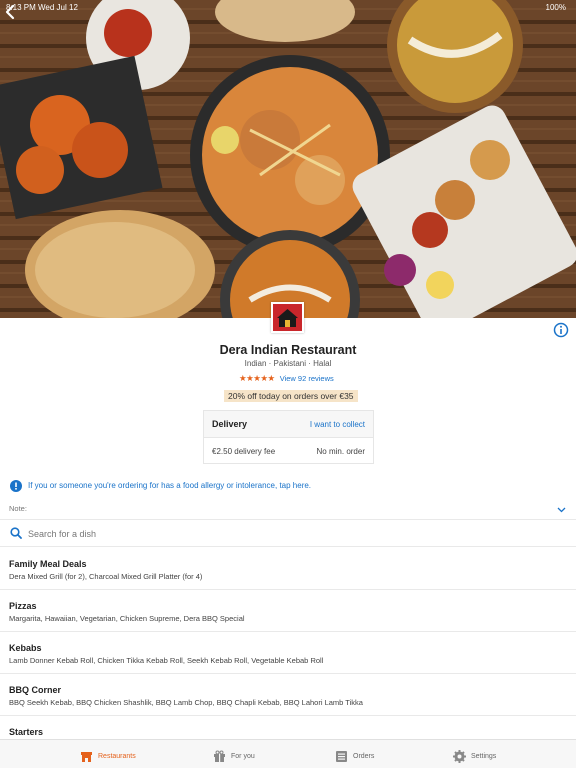 Image resolution: width=576 pixels, height=768 pixels. What do you see at coordinates (288, 753) in the screenshot?
I see `bottom-tab-bar: Restaurants For you Orders Settings` at bounding box center [288, 753].